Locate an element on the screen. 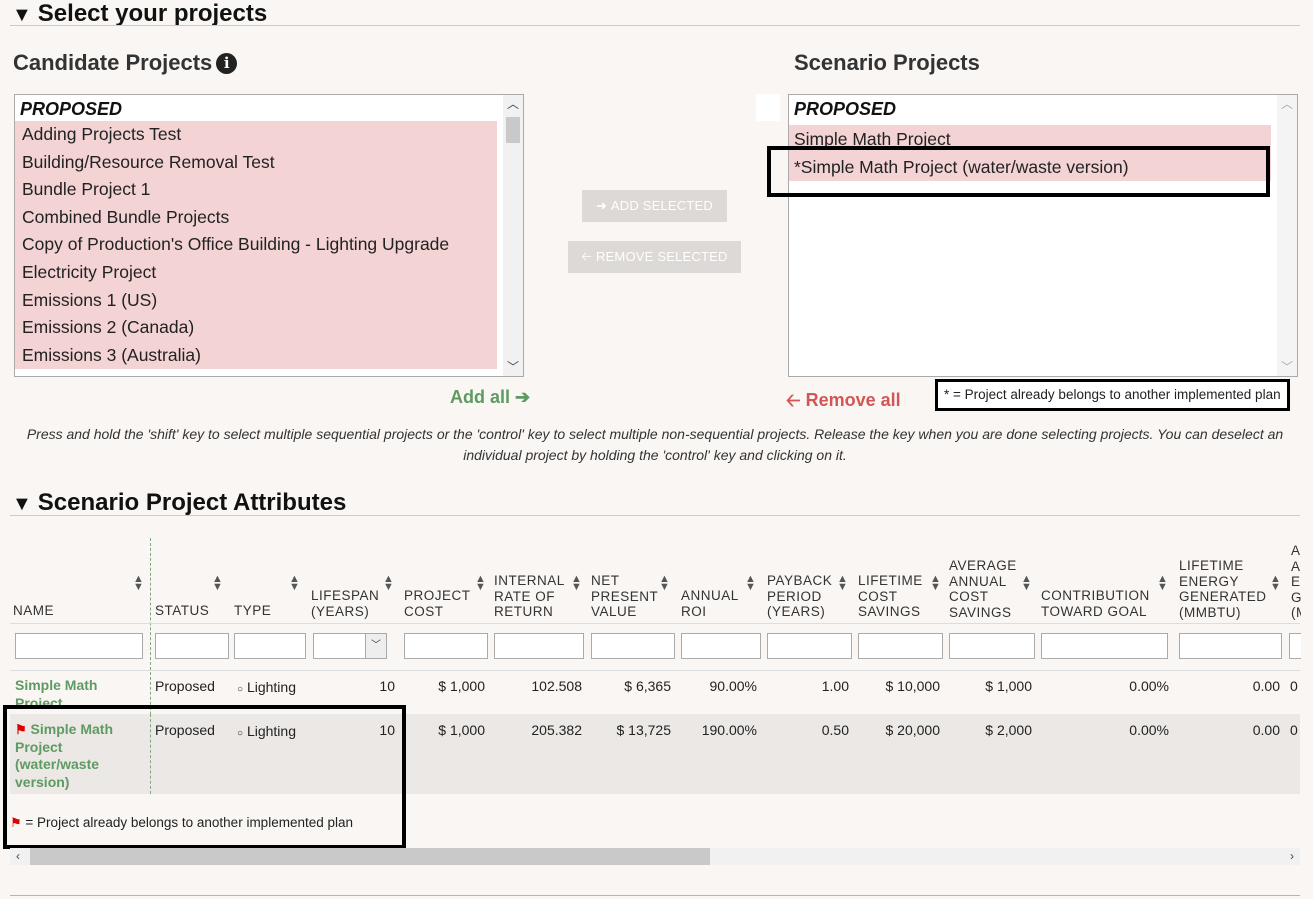  attributes-heading: ▼ Scenario Project Attributes is located at coordinates (179, 503).